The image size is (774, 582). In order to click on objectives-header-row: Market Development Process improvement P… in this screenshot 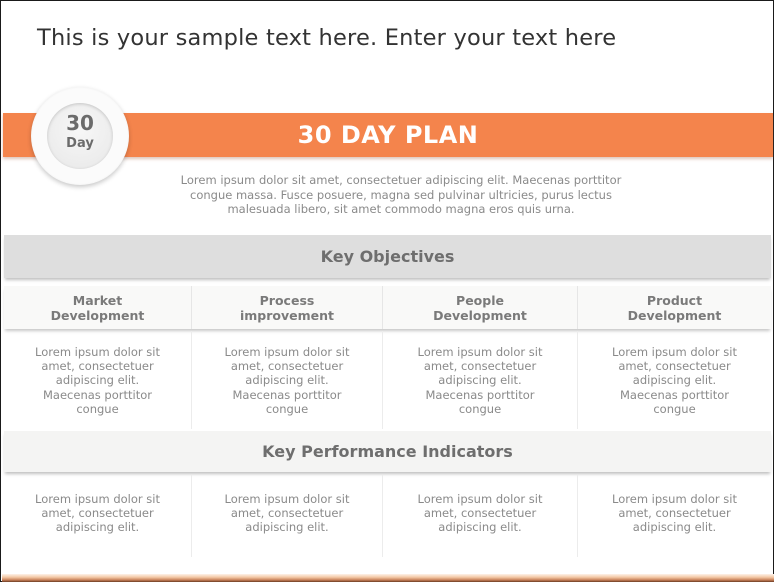, I will do `click(387, 307)`.